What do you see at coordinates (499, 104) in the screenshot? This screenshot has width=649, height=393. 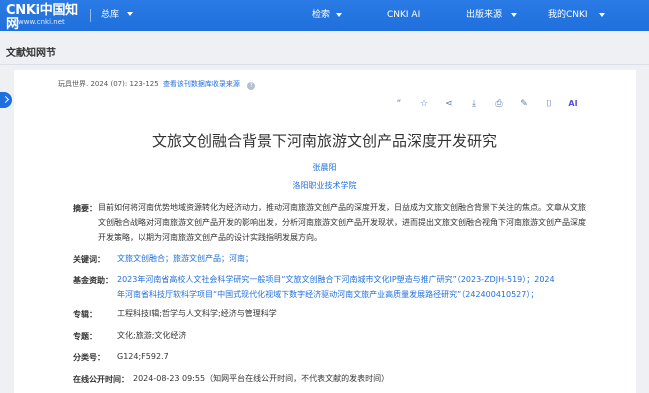 I see `print-icon: ⎙` at bounding box center [499, 104].